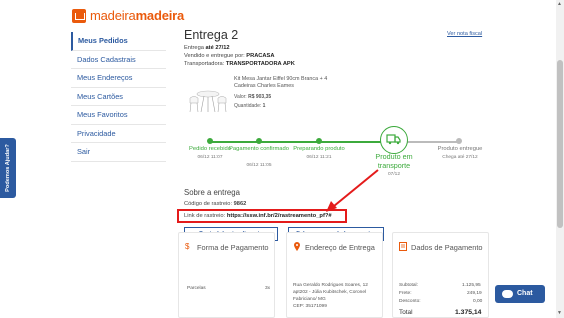 Image resolution: width=564 pixels, height=318 pixels. What do you see at coordinates (464, 34) in the screenshot?
I see `invoice-link: Ver nota fiscal` at bounding box center [464, 34].